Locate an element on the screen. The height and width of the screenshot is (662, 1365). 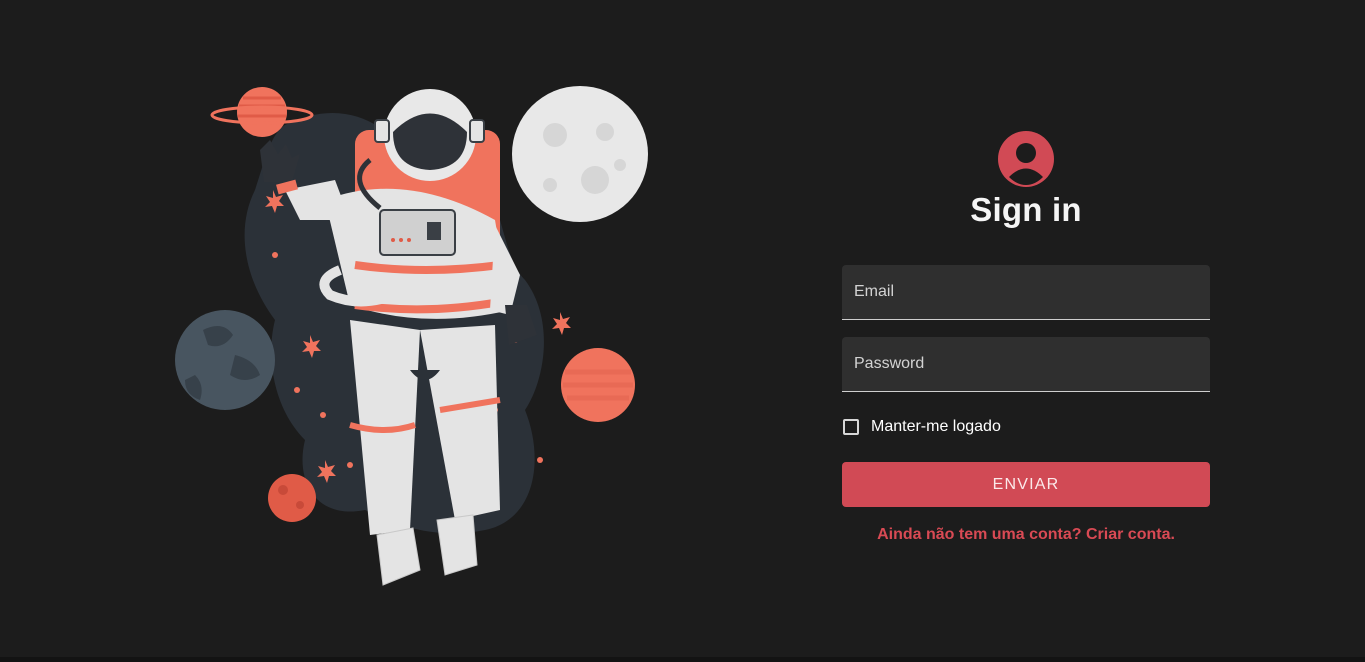
bottom-edge-bar is located at coordinates (682, 659).